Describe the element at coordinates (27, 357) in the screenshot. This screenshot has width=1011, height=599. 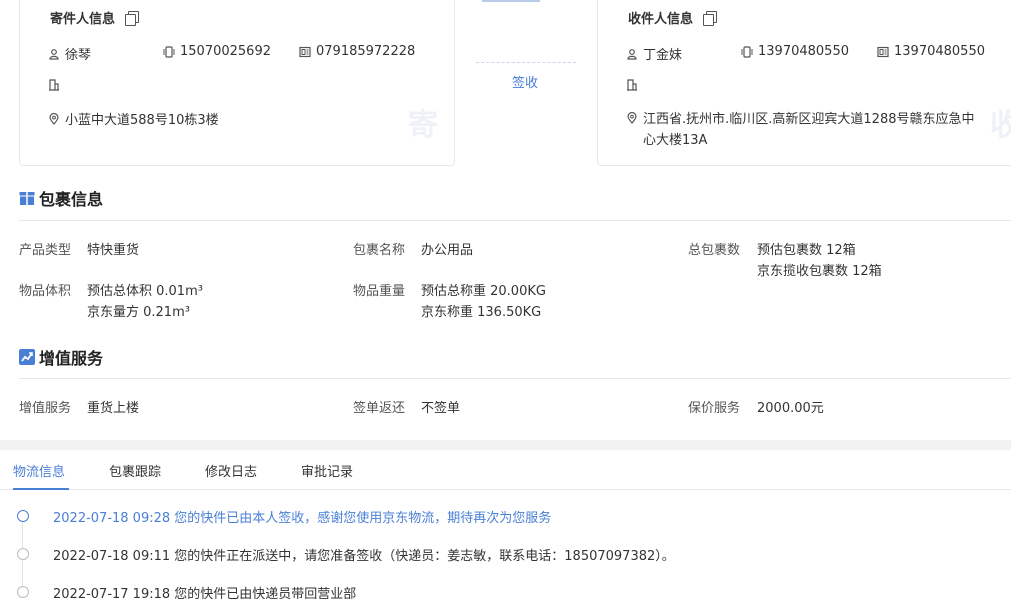
I see `trend-chart-icon` at that location.